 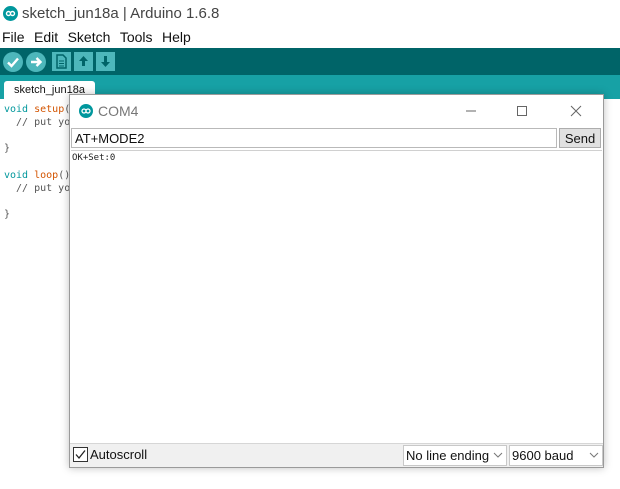 What do you see at coordinates (118, 111) in the screenshot?
I see `serial-monitor-title: COM4` at bounding box center [118, 111].